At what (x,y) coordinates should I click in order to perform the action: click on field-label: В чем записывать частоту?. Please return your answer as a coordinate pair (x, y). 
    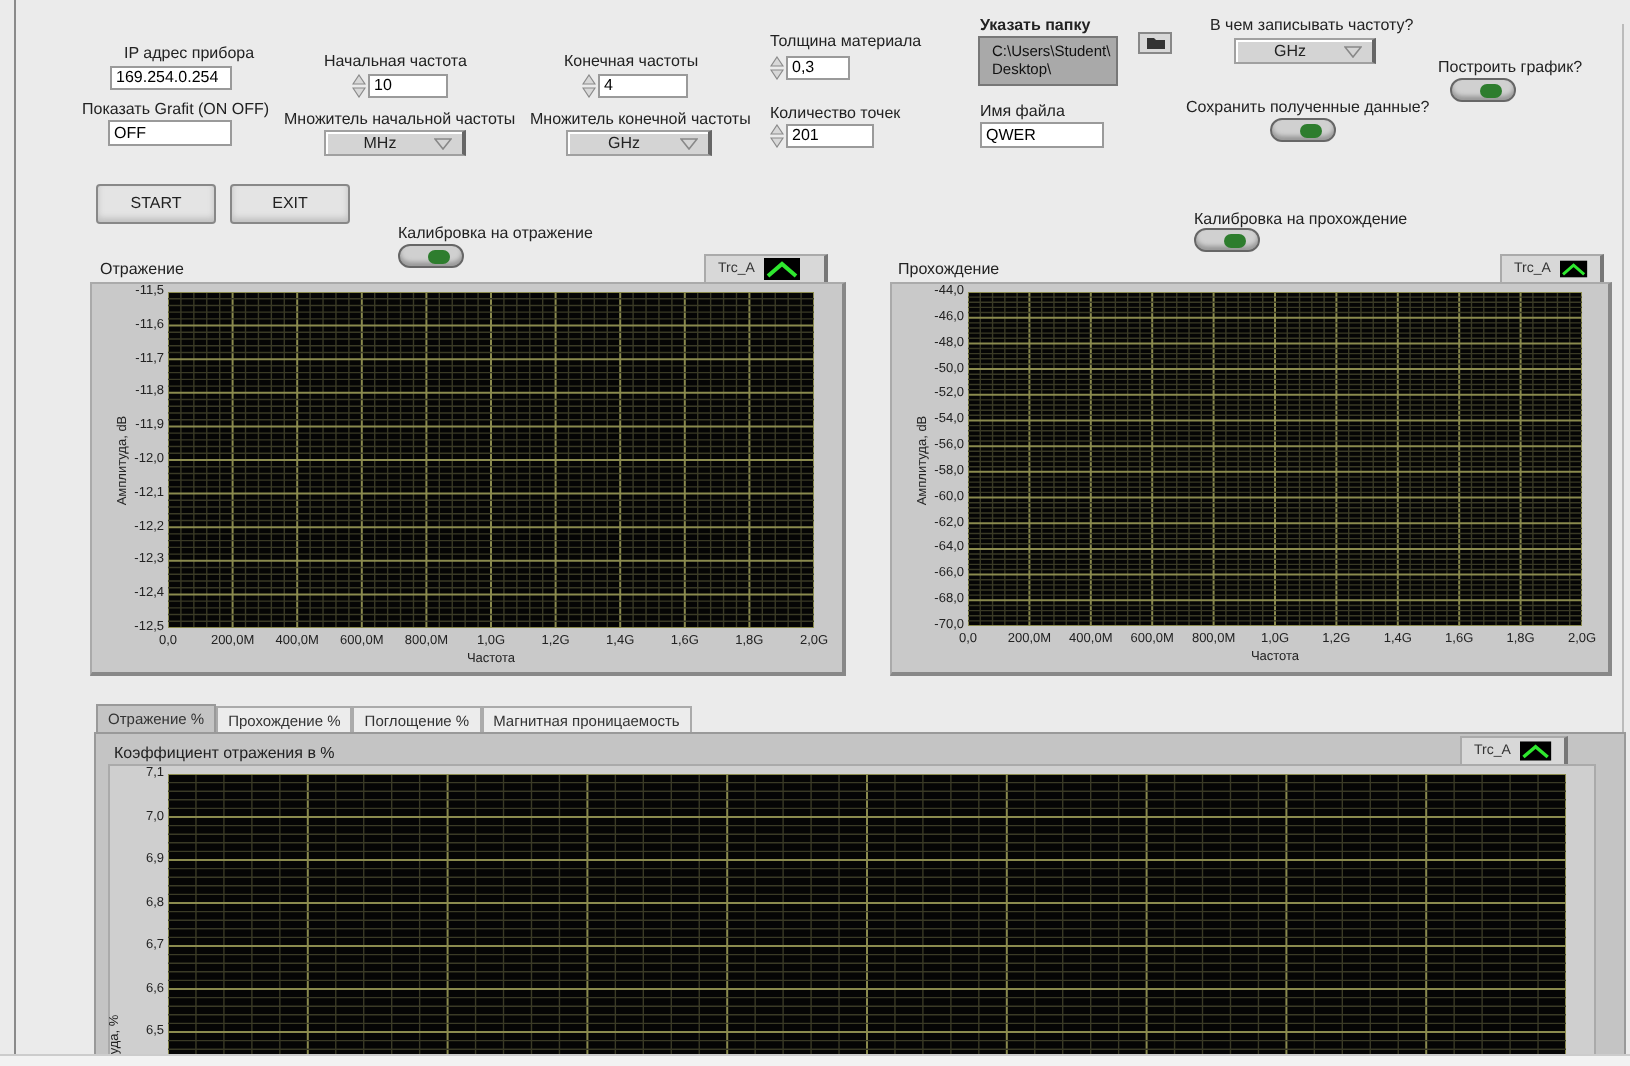
    Looking at the image, I should click on (1312, 26).